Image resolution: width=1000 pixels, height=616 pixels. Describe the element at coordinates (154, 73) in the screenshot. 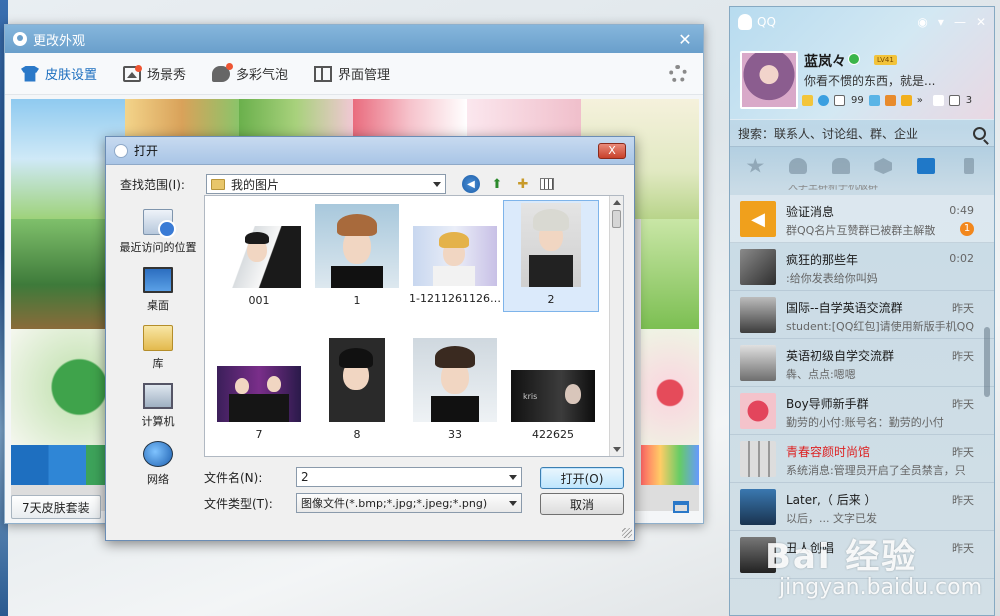

I see `tab-scene-show: 场景秀` at that location.